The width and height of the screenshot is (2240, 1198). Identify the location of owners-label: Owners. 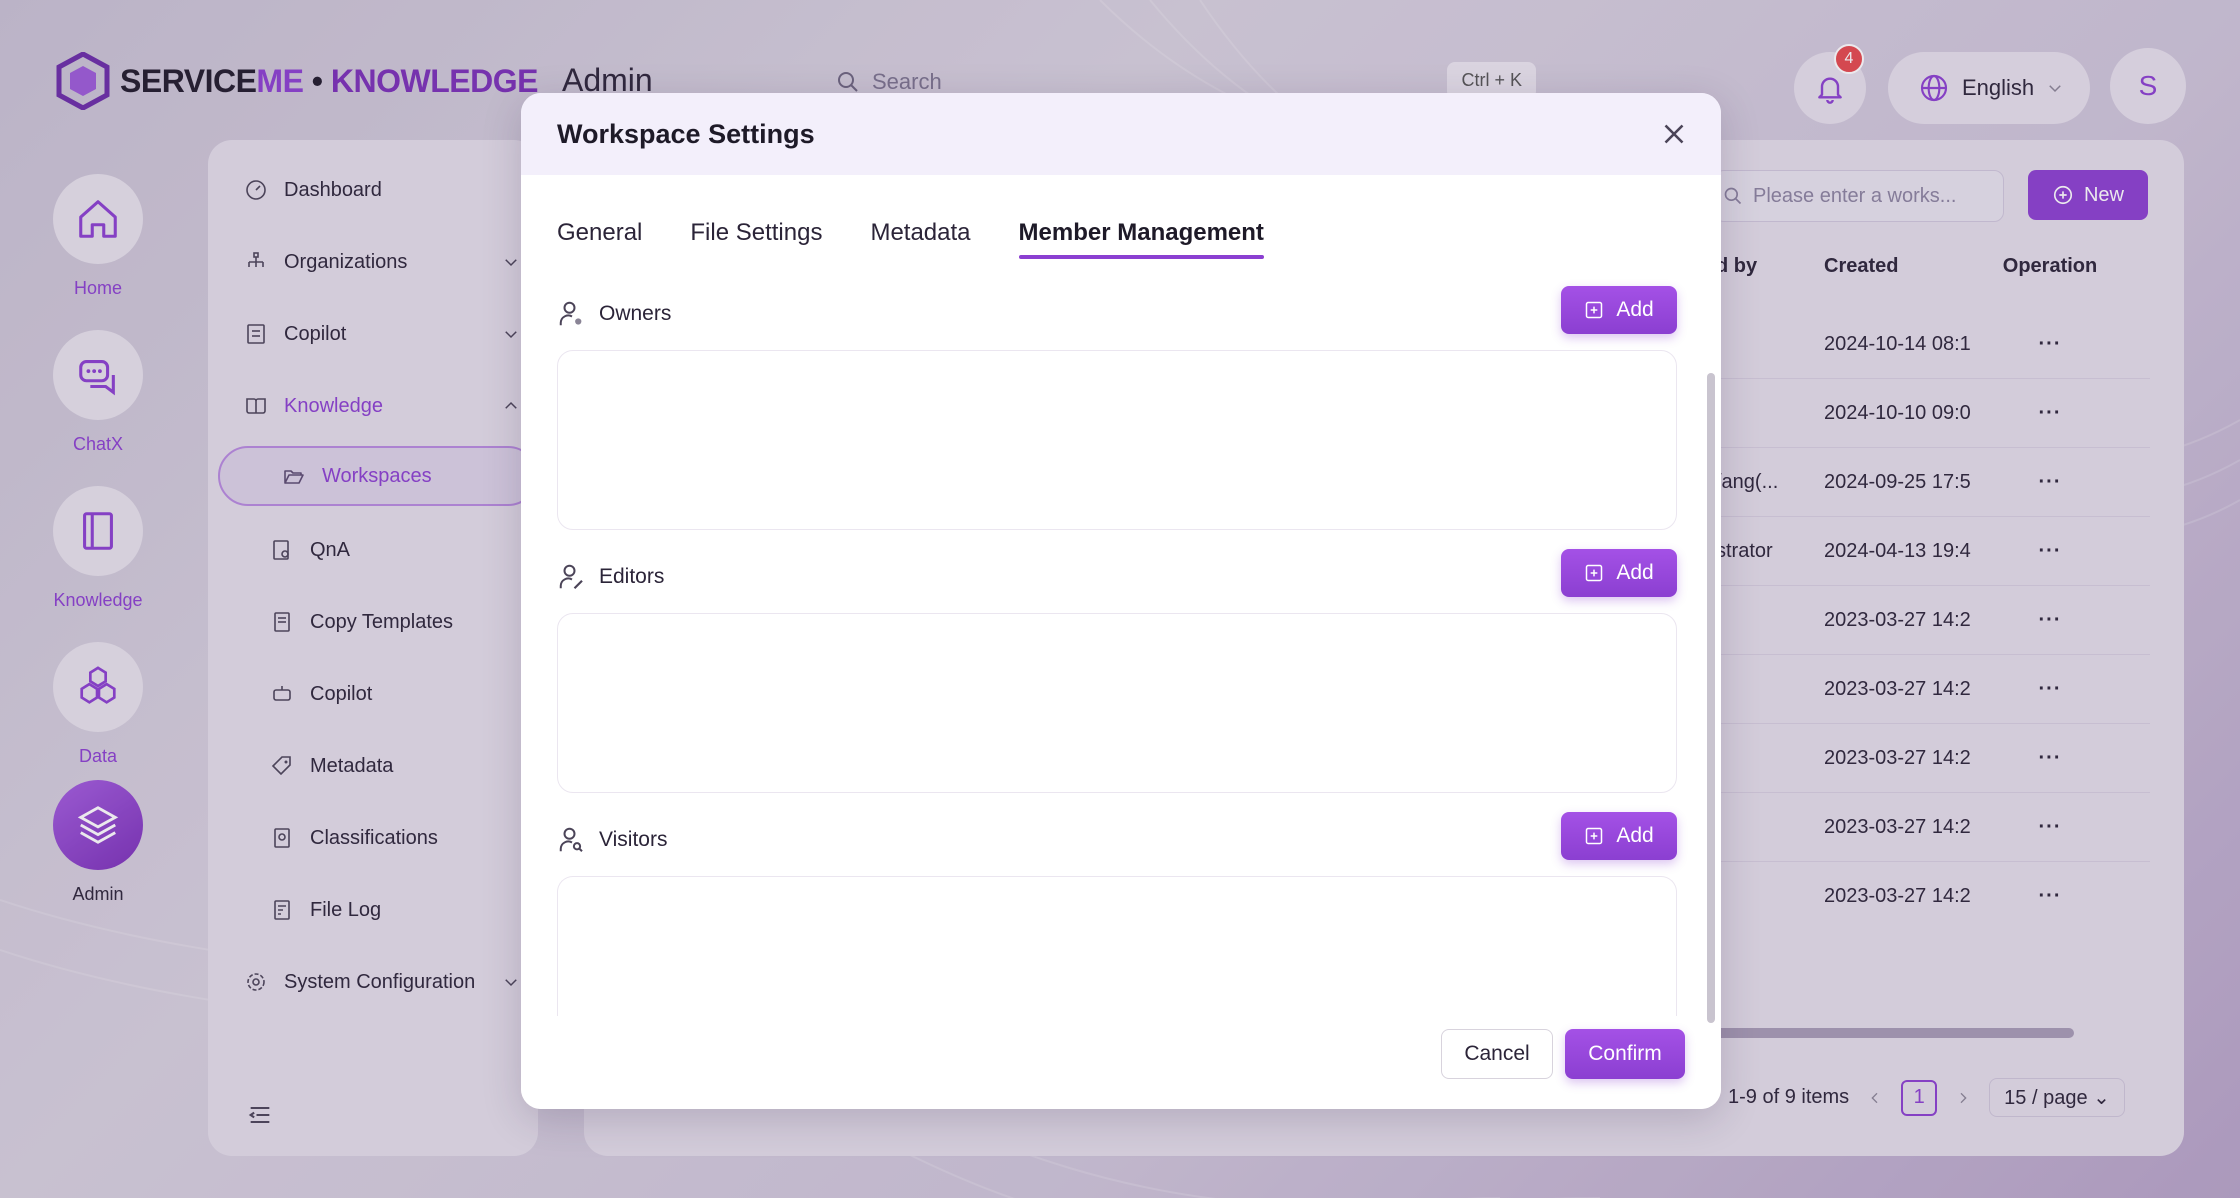
(635, 313).